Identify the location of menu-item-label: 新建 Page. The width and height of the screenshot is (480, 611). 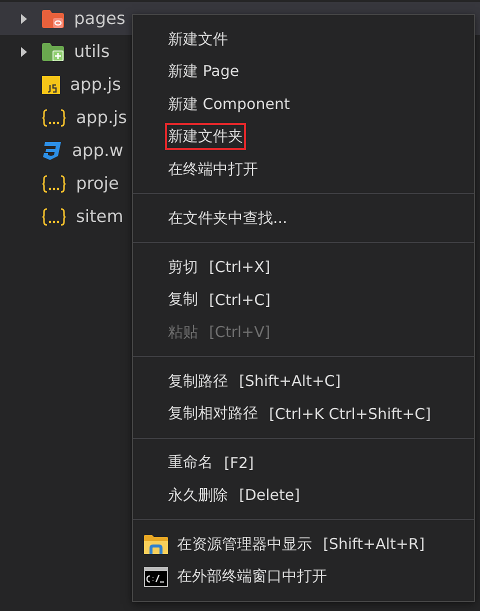
(203, 71).